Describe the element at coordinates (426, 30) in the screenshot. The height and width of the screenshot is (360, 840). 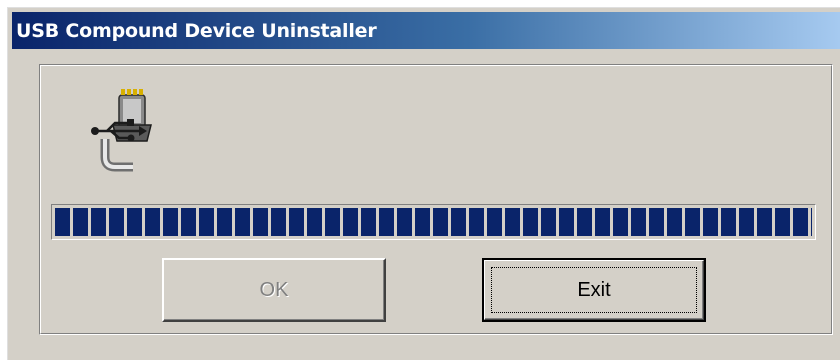
I see `title-bar: USB Compound Device Uninstaller` at that location.